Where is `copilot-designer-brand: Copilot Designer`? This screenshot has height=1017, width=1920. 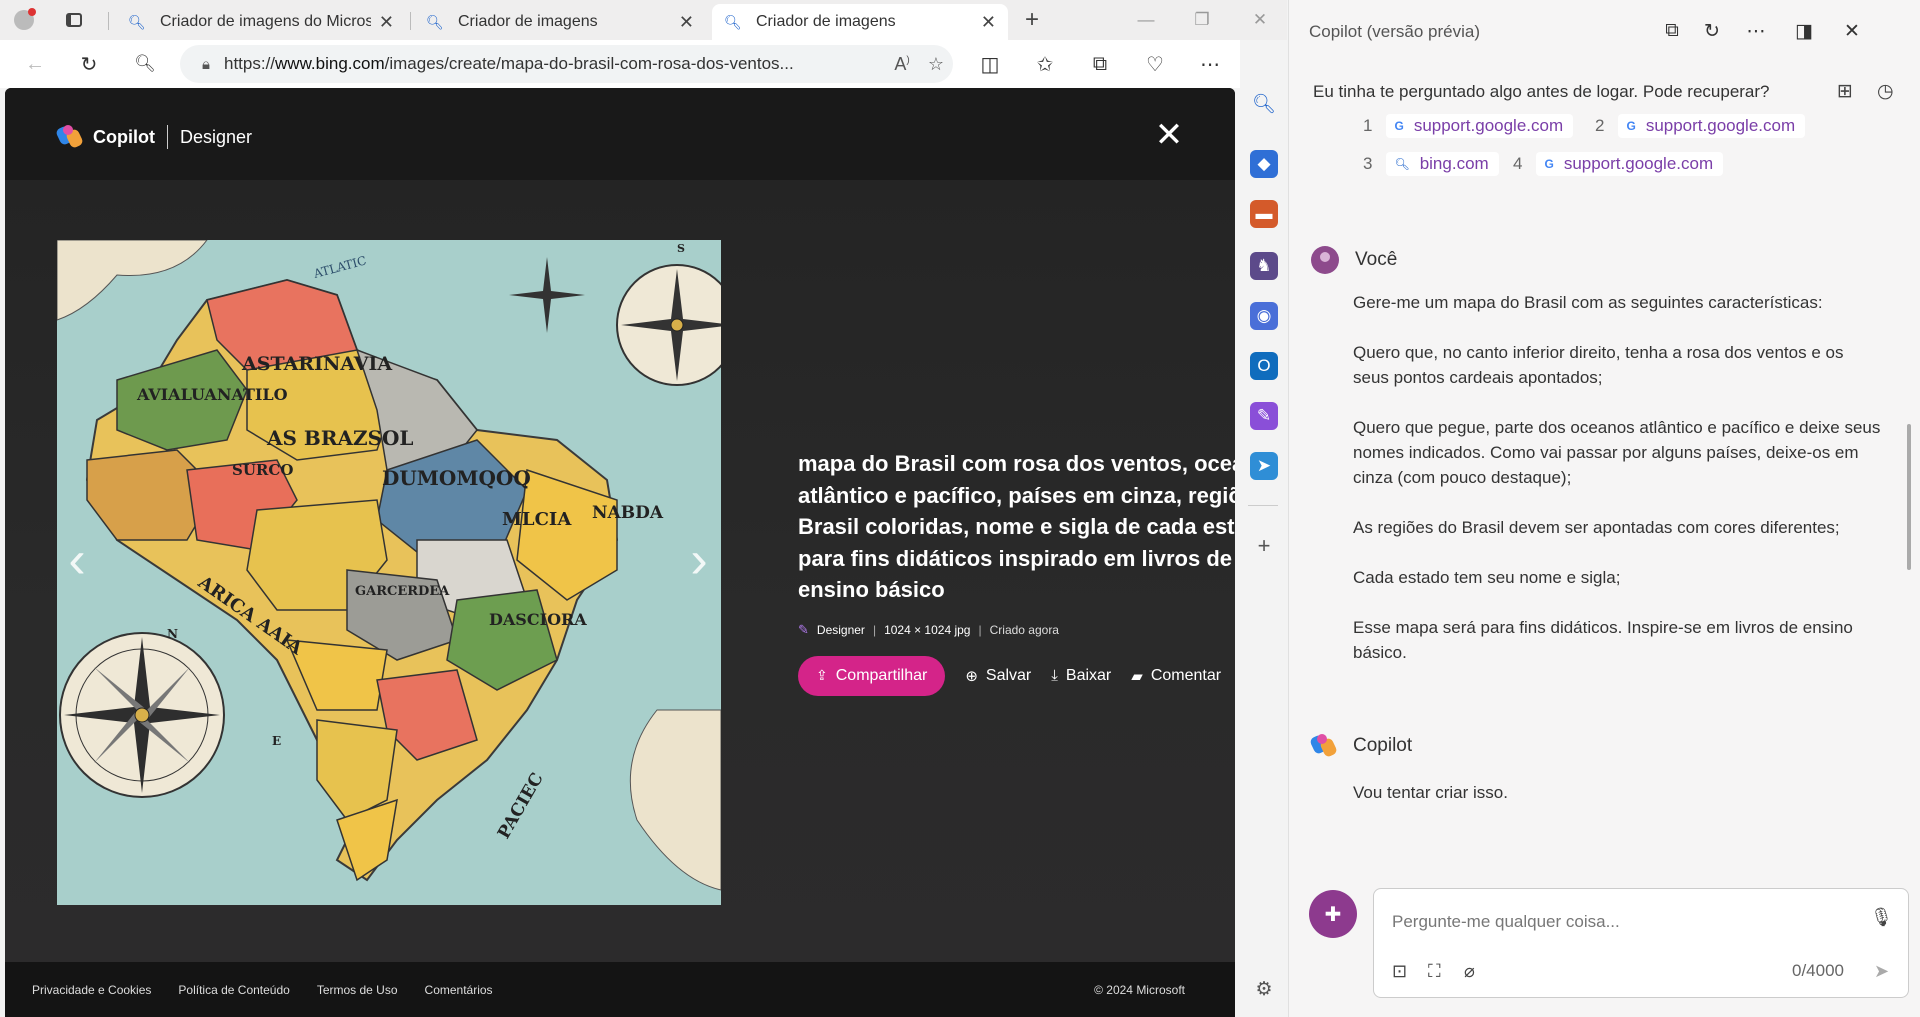 copilot-designer-brand: Copilot Designer is located at coordinates (153, 137).